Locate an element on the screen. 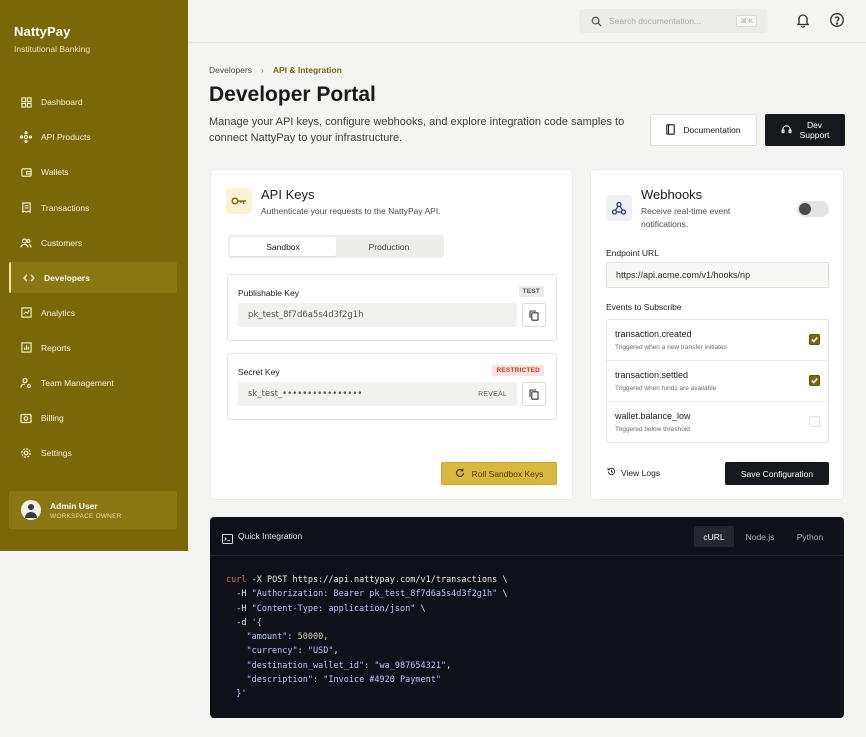 This screenshot has width=866, height=737. sidebar-item-developers: Developers is located at coordinates (93, 277).